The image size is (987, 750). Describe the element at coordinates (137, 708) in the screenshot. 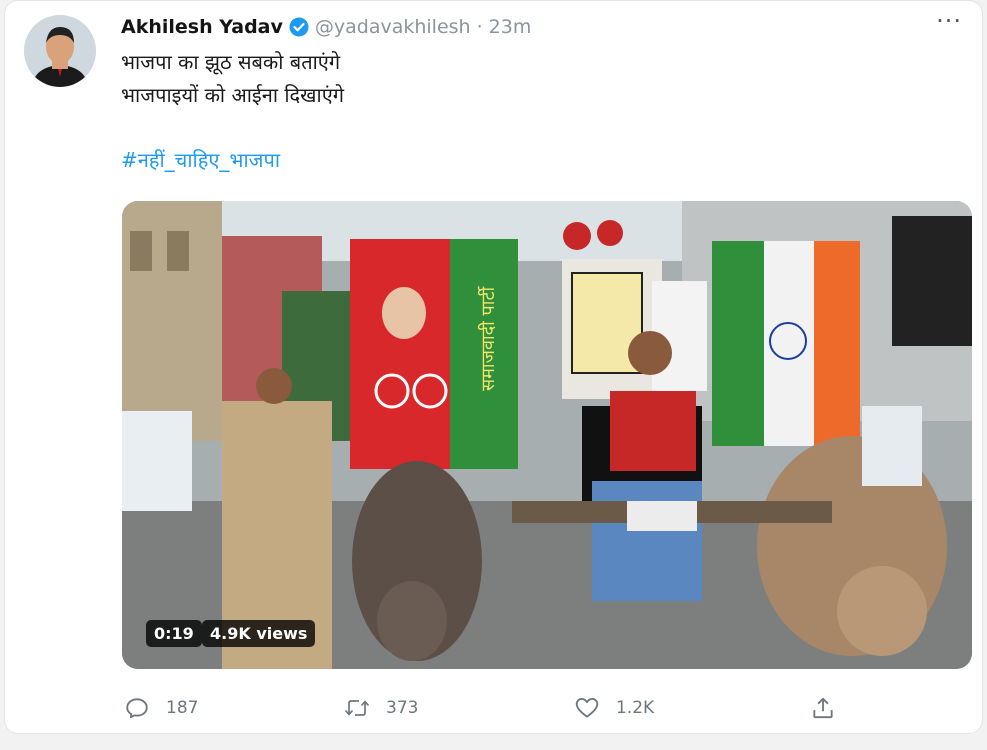

I see `reply-icon` at that location.